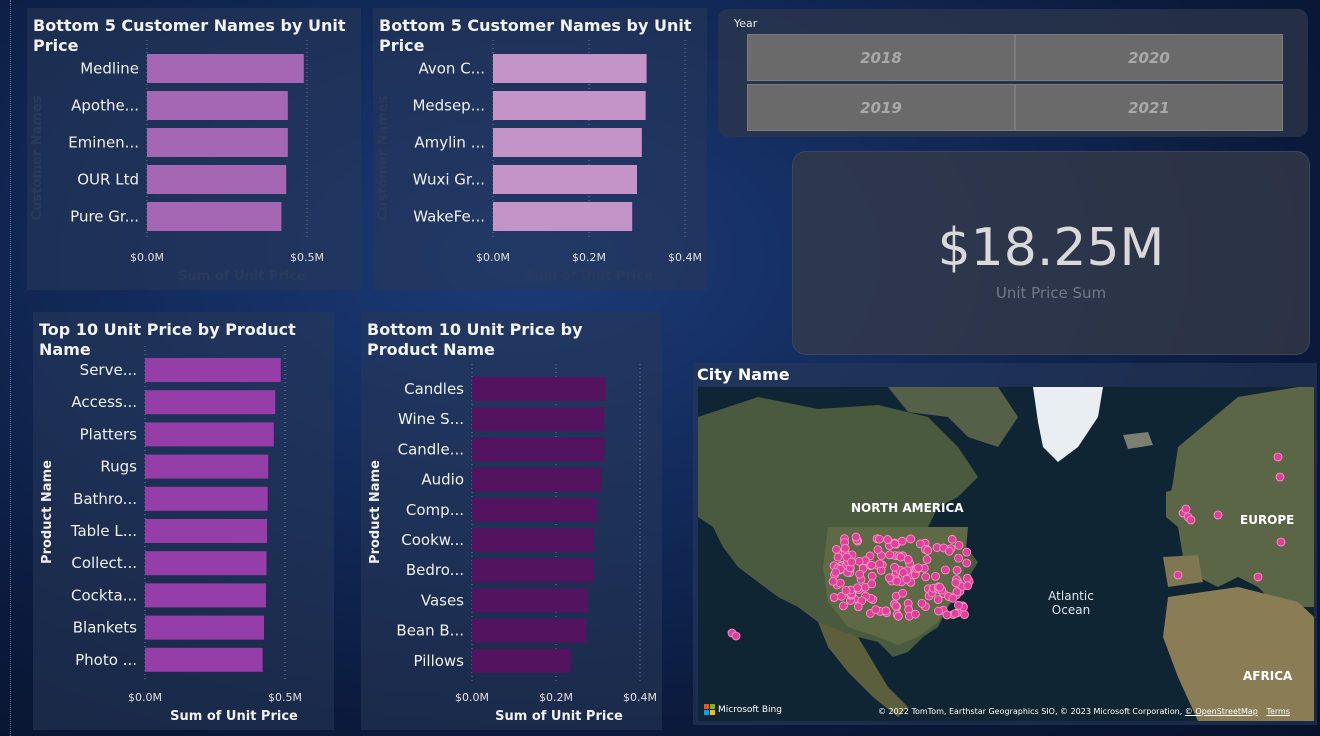 The height and width of the screenshot is (736, 1320). I want to click on year-option-2018: 2018, so click(881, 57).